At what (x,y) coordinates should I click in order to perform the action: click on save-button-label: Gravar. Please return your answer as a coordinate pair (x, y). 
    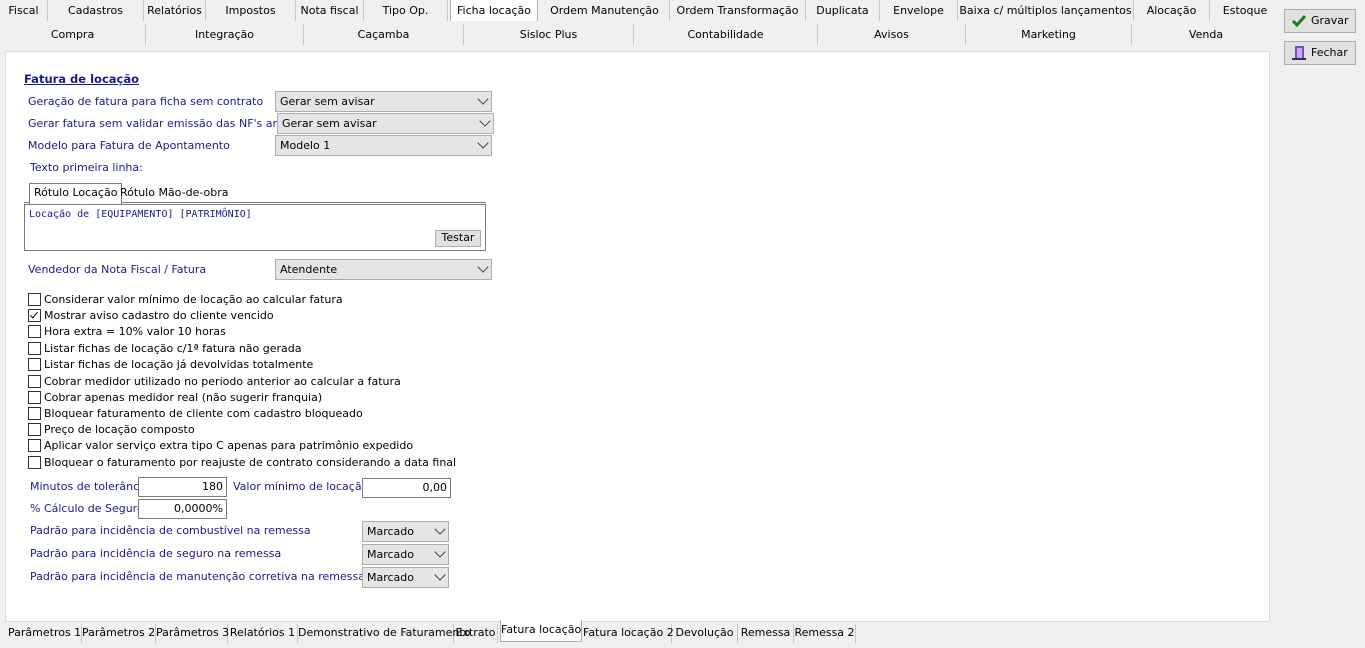
    Looking at the image, I should click on (1330, 20).